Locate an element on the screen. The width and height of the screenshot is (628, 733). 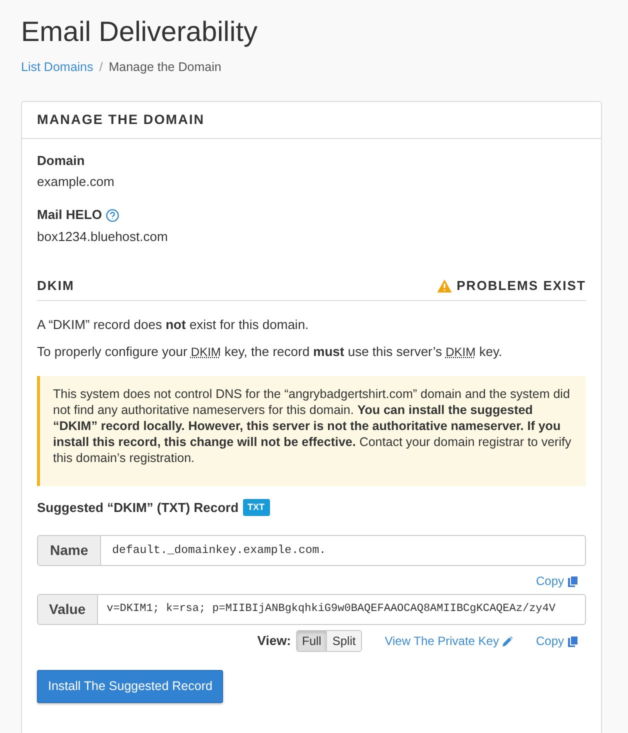
field-label: Mail HELO is located at coordinates (69, 215).